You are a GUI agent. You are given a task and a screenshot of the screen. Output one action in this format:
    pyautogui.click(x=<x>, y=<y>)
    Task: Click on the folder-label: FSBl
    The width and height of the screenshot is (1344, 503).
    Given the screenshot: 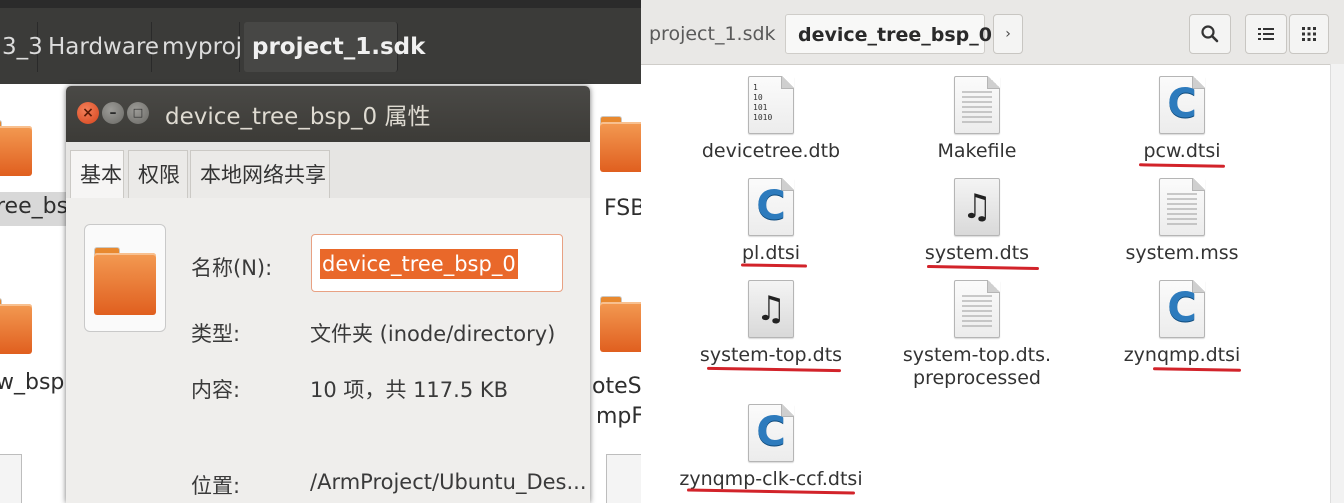 What is the action you would take?
    pyautogui.click(x=622, y=208)
    